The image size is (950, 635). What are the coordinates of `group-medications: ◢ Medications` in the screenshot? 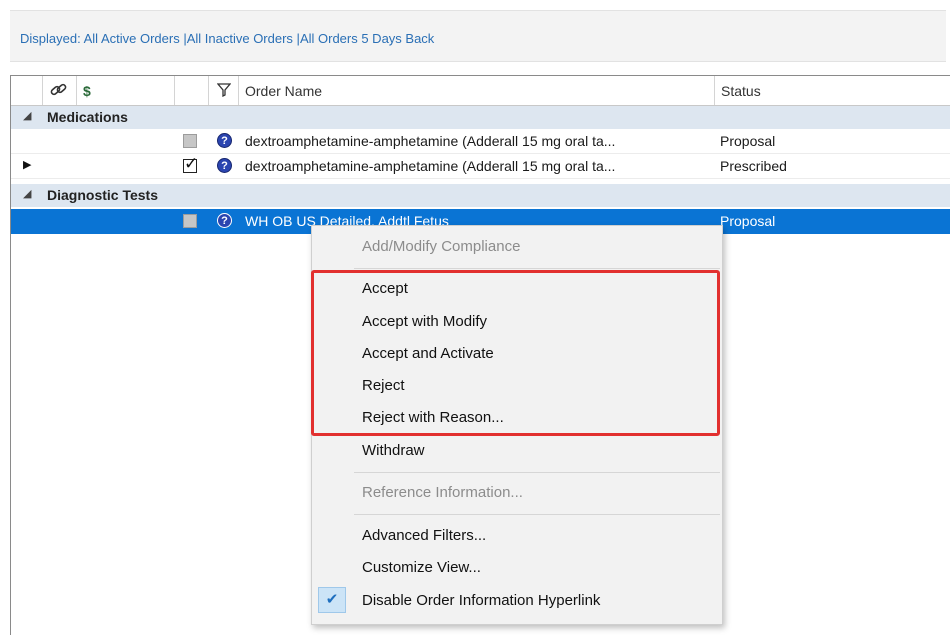 It's located at (480, 117).